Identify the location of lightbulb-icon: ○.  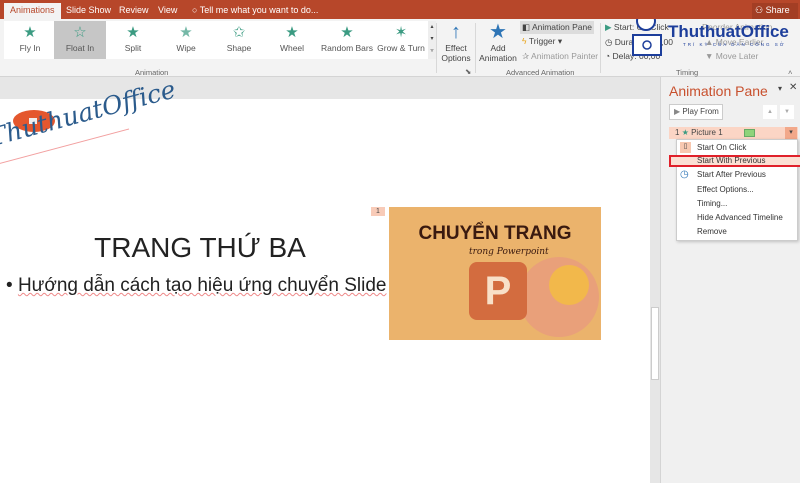
(195, 10).